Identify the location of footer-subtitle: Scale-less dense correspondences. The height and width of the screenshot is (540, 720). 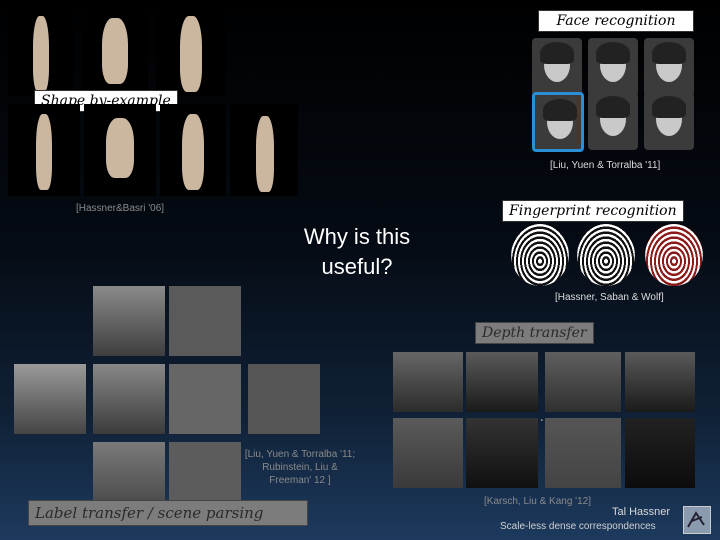
(578, 526).